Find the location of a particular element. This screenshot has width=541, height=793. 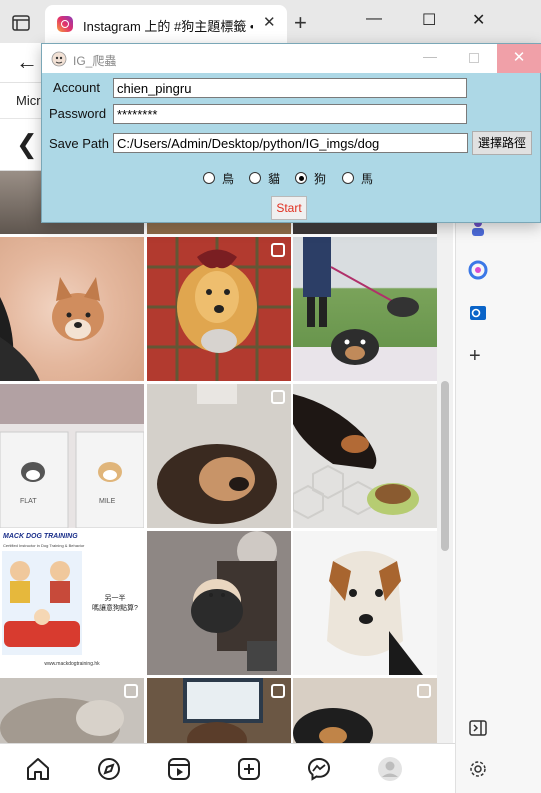

dialog-close-button: ✕ is located at coordinates (519, 58).